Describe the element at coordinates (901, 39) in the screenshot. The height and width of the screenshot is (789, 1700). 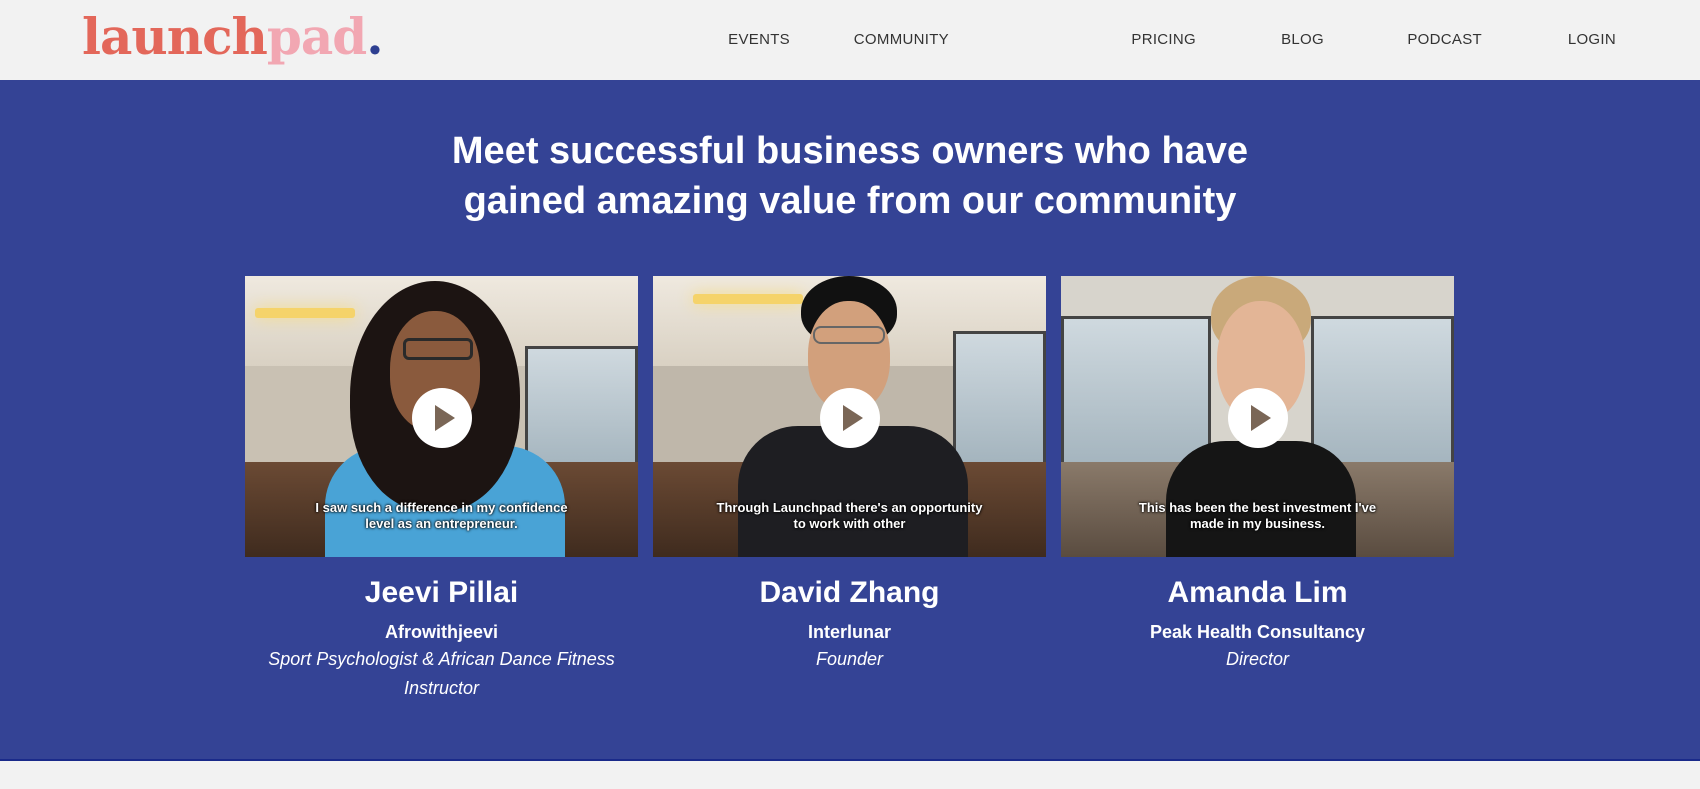
I see `nav-item-community: COMMUNITY` at that location.